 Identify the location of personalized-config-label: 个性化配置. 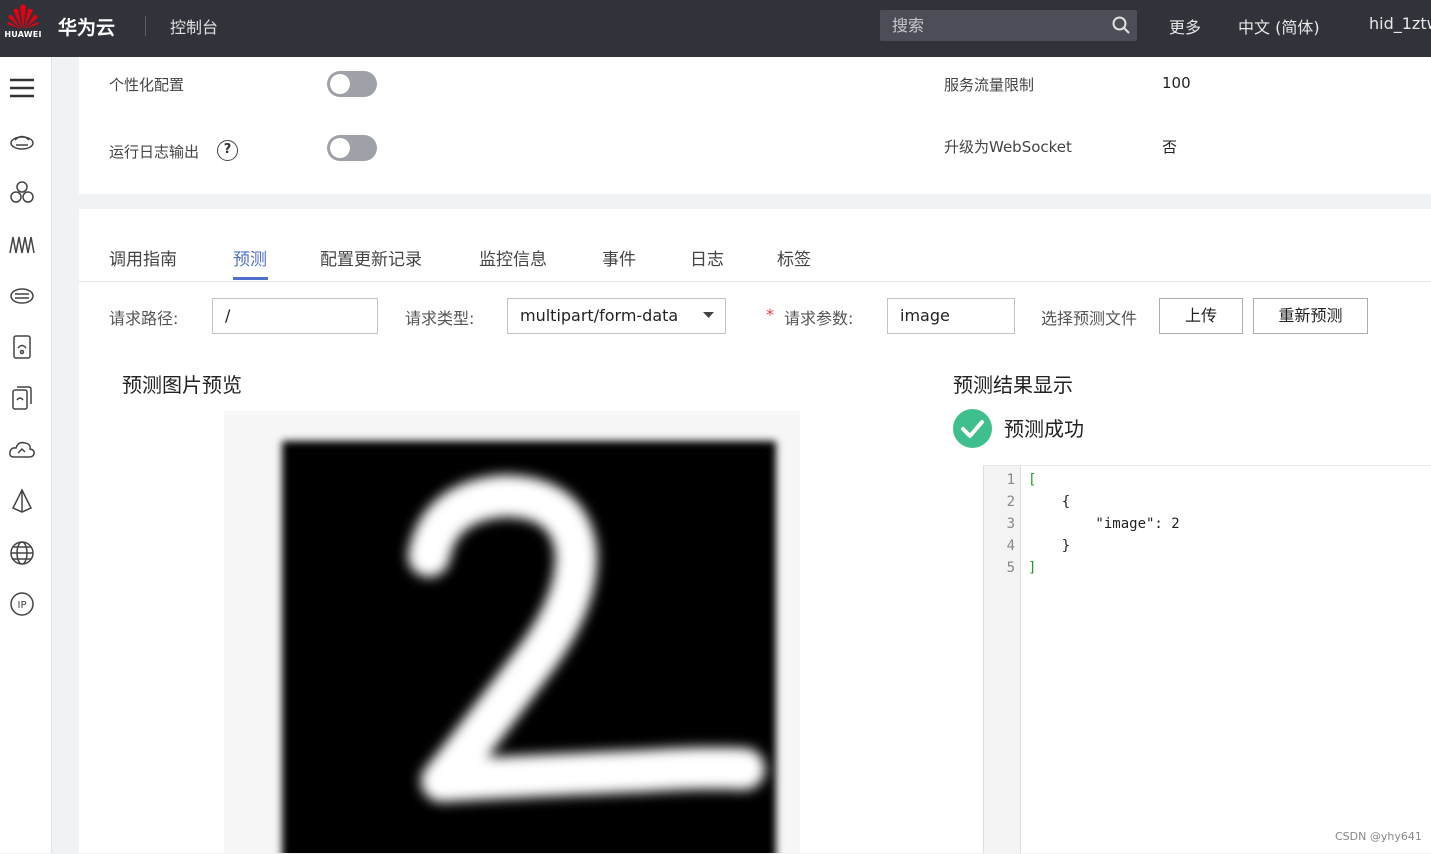
(147, 85).